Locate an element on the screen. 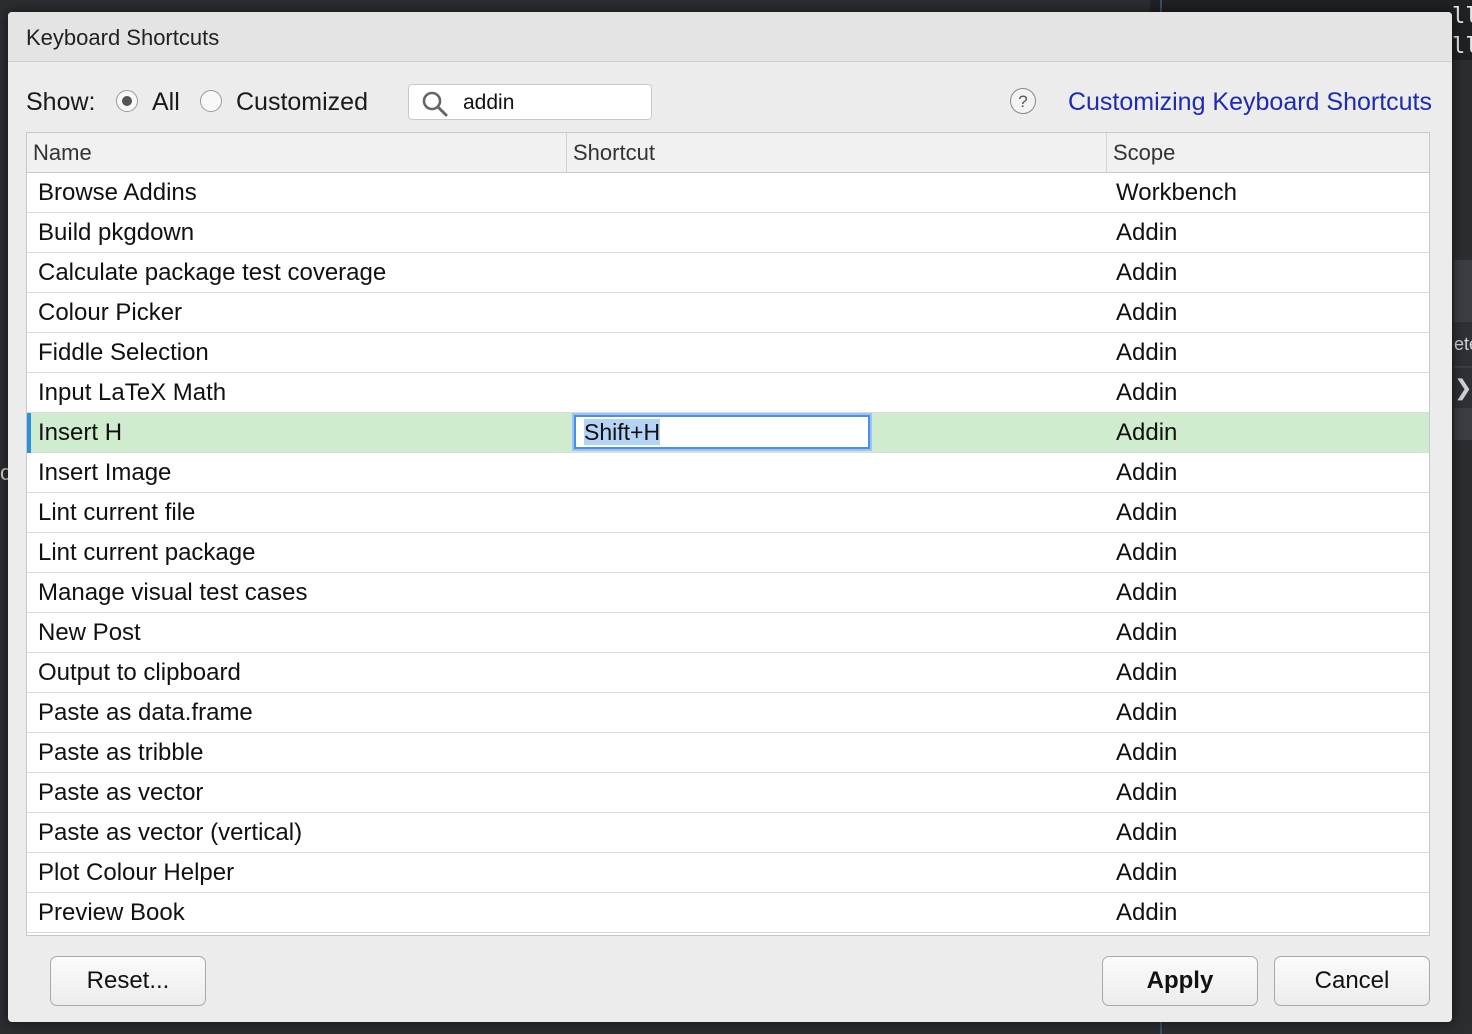 The height and width of the screenshot is (1034, 1472). shortcut-value: Shift+H is located at coordinates (622, 432).